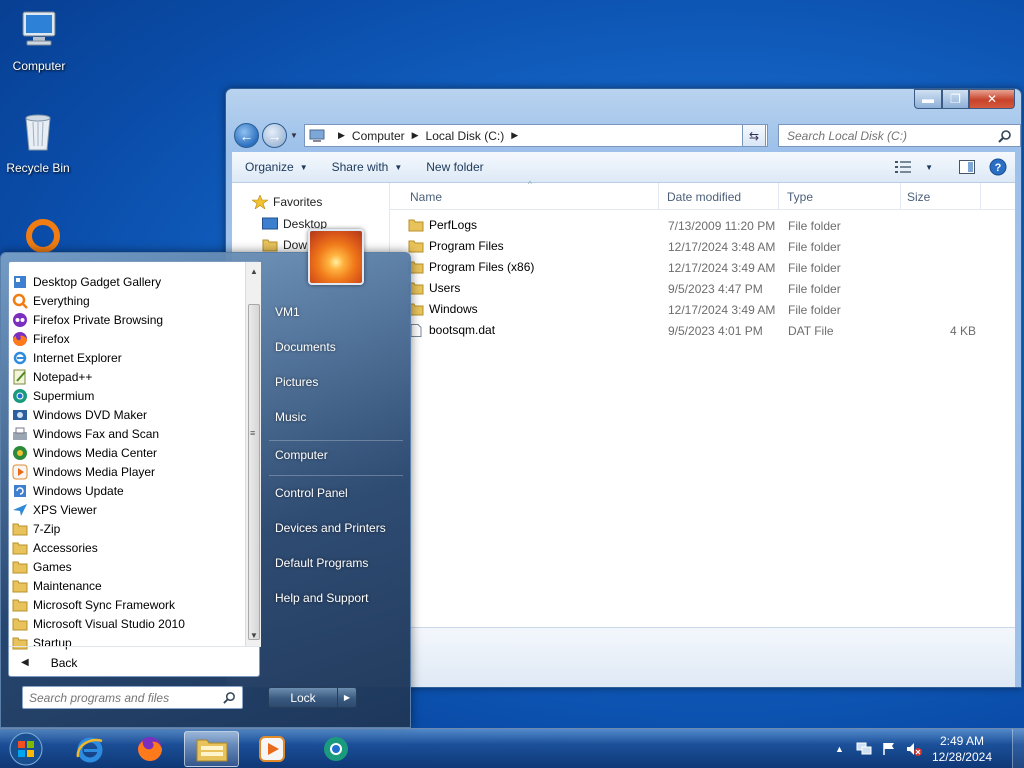 This screenshot has height=768, width=1024. I want to click on taskbar-file-explorer, so click(211, 749).